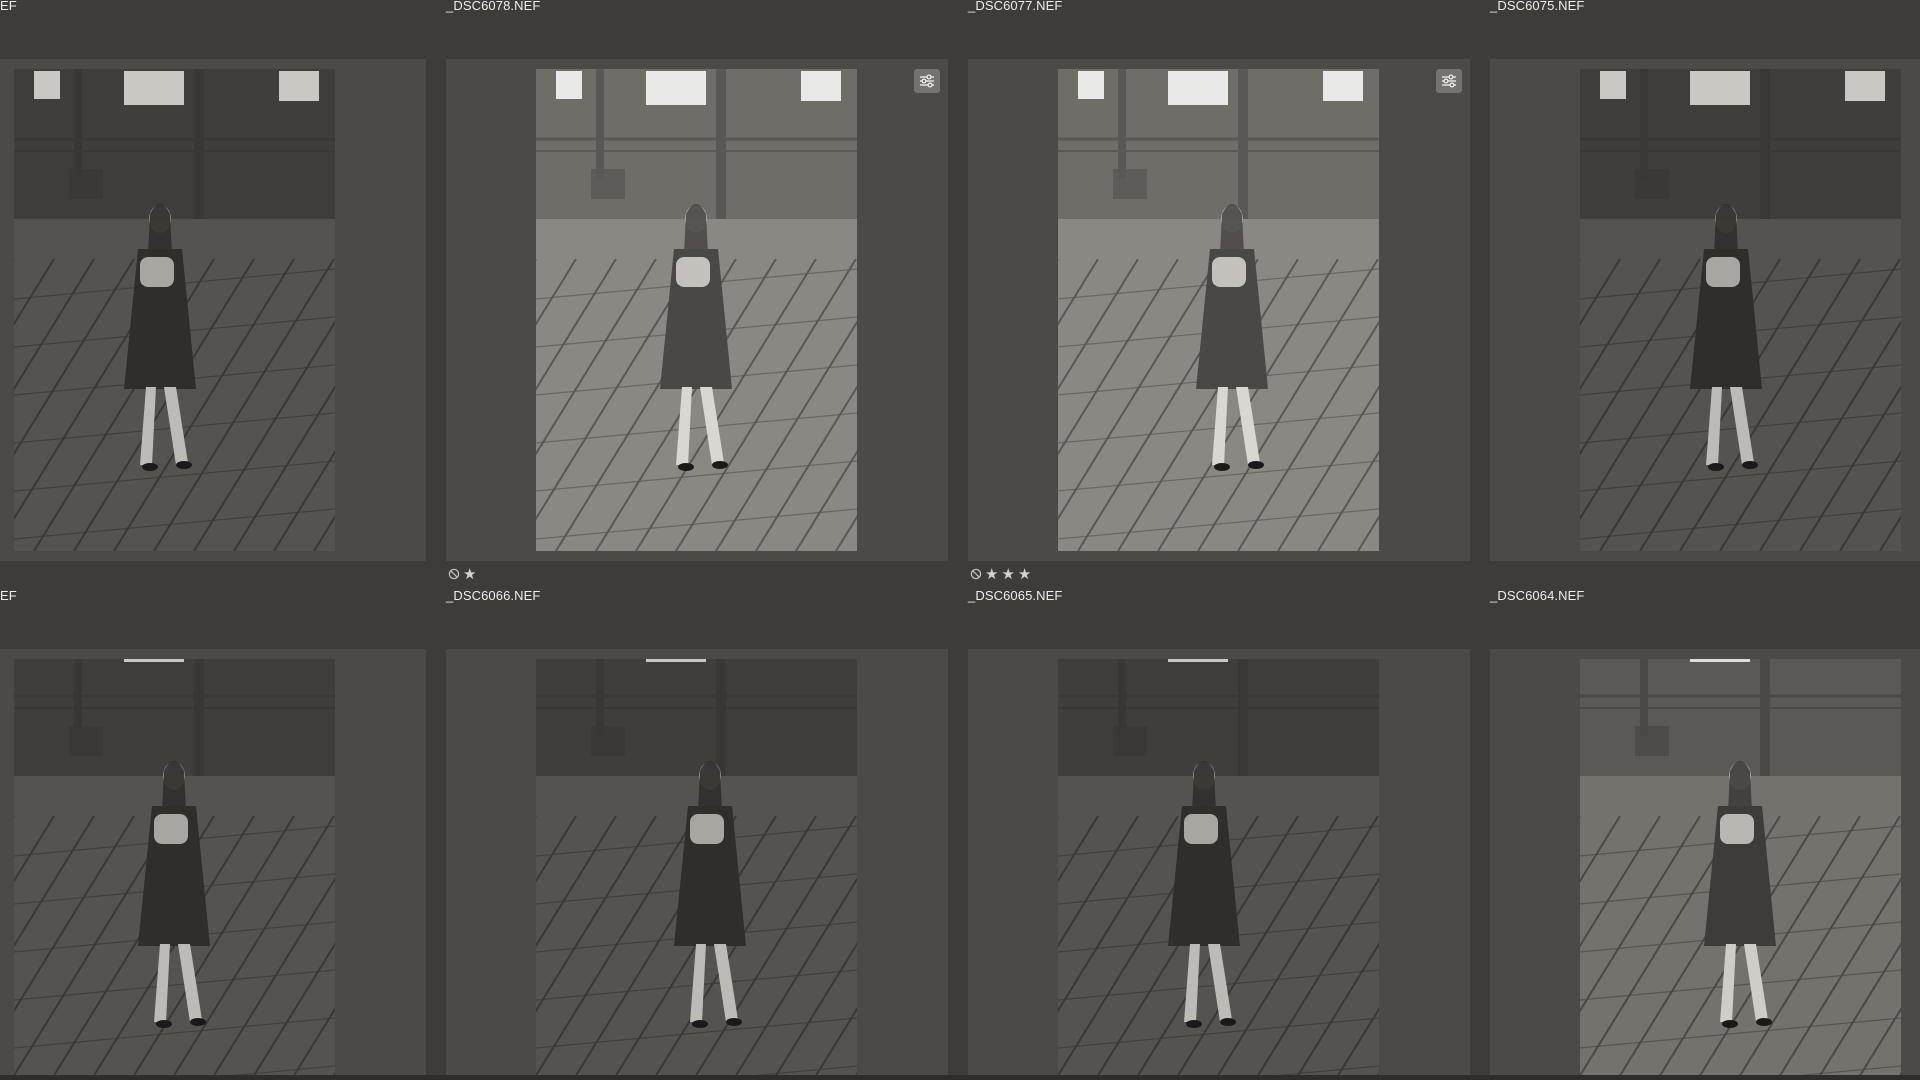 This screenshot has height=1080, width=1920. Describe the element at coordinates (960, 1077) in the screenshot. I see `grid-bottom-edge` at that location.